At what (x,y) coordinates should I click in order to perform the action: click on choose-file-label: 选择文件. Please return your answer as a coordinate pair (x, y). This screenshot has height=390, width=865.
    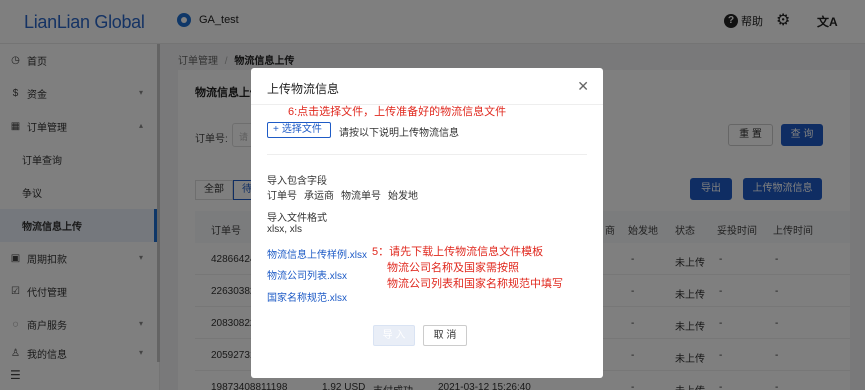
    Looking at the image, I should click on (301, 129).